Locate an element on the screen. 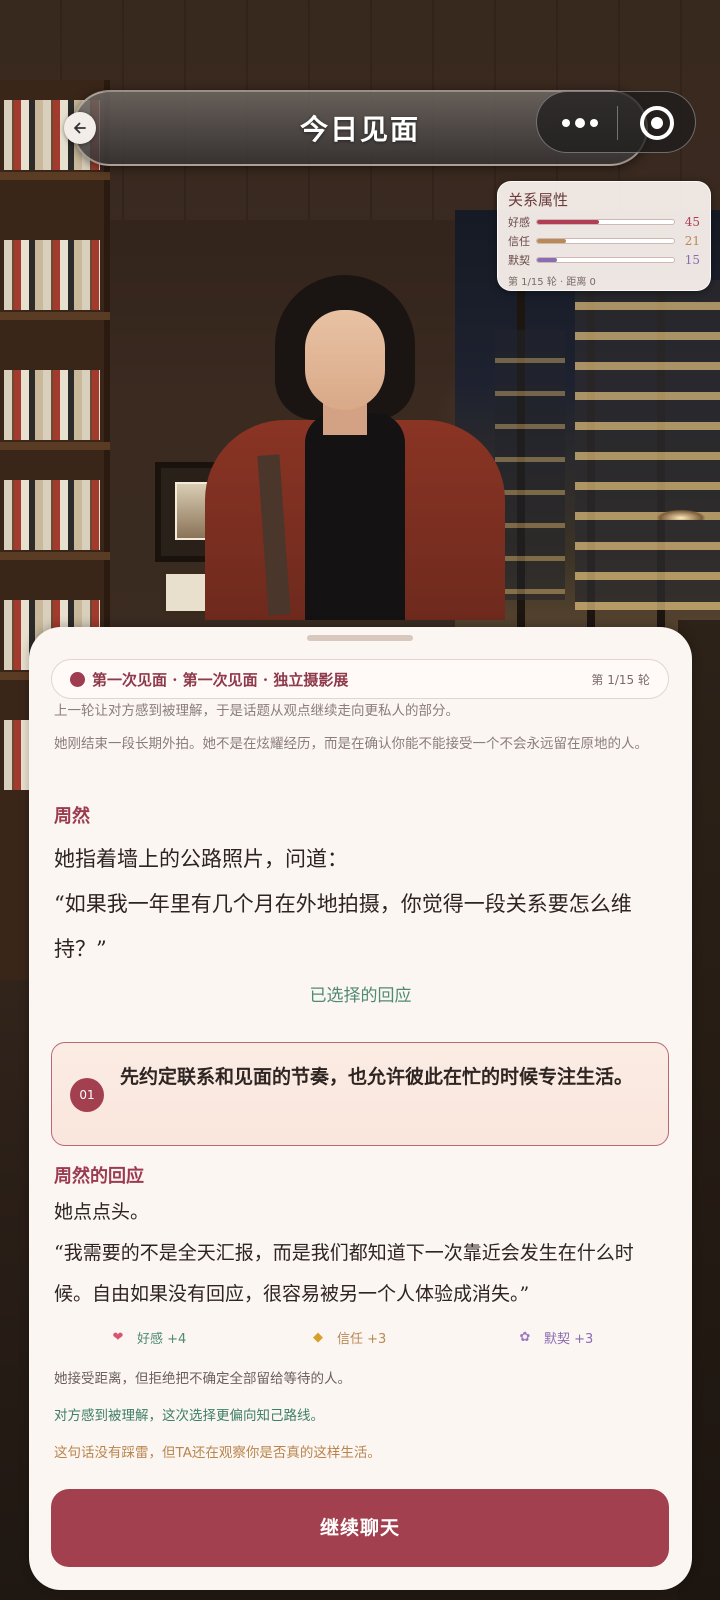 The width and height of the screenshot is (720, 1600). stat-change-rapport: ✿ 默契 +3 is located at coordinates (555, 1337).